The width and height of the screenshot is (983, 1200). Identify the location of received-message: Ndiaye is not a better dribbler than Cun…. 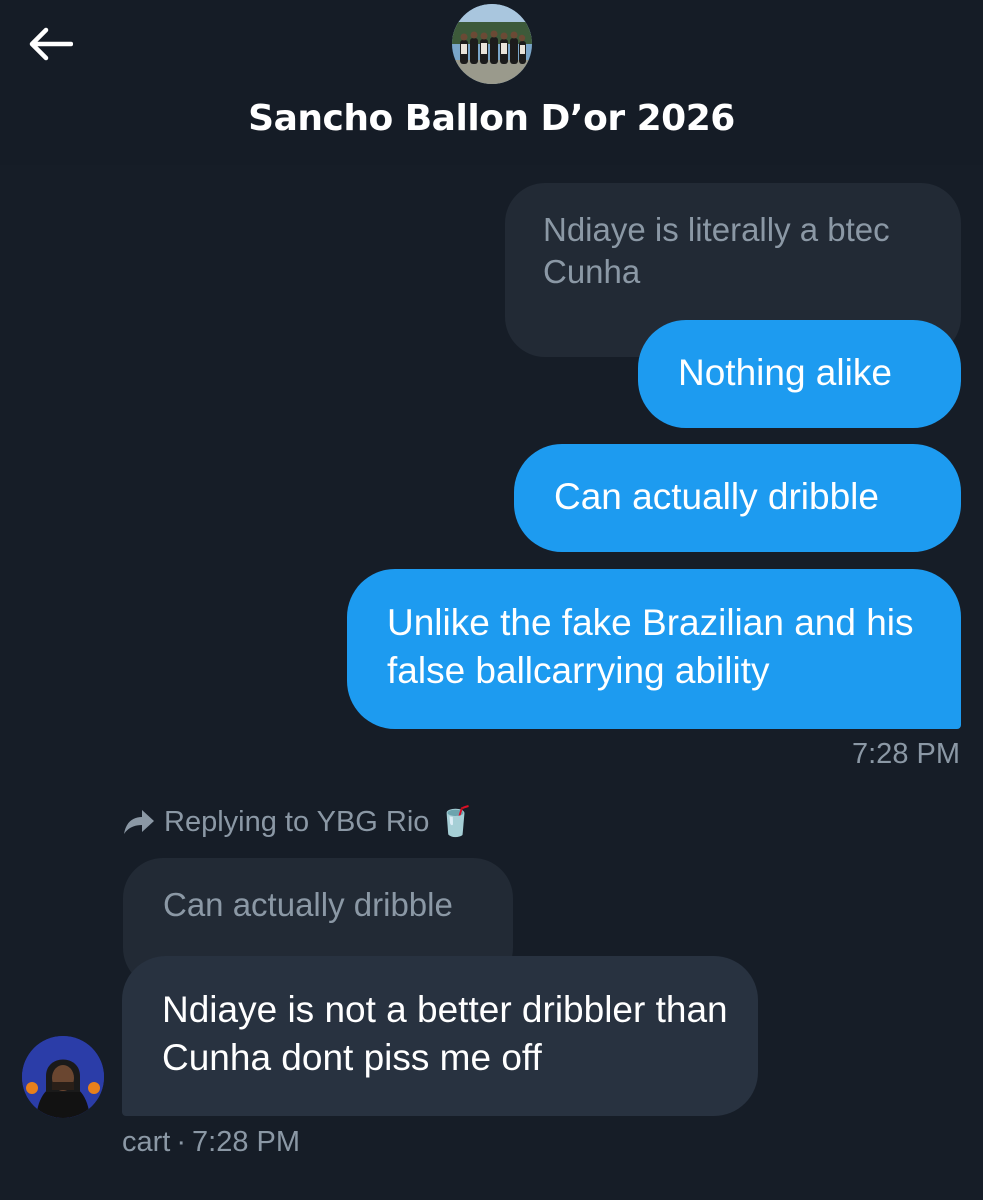
(440, 1036).